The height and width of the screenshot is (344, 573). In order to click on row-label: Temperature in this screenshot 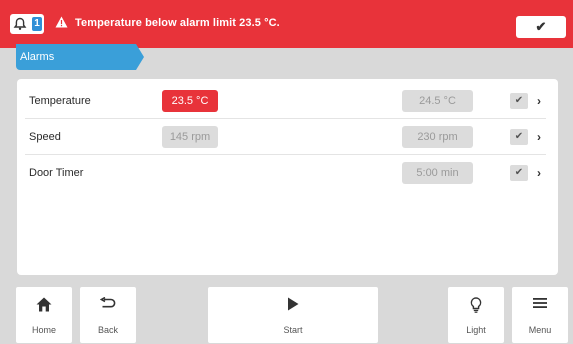, I will do `click(60, 101)`.